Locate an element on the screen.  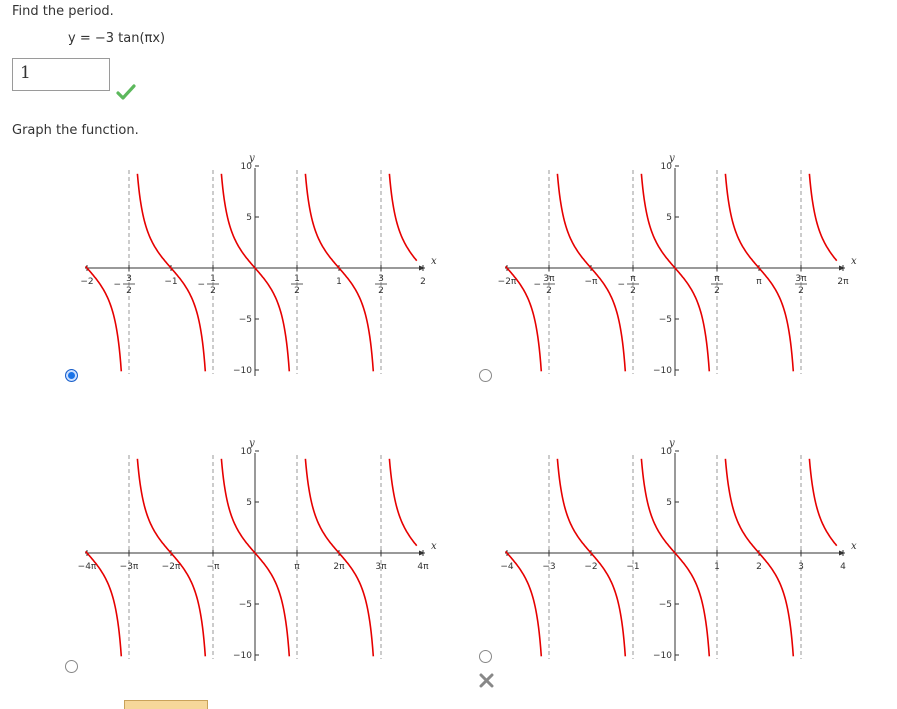
equation: y = −3 tan(πx) is located at coordinates (117, 38).